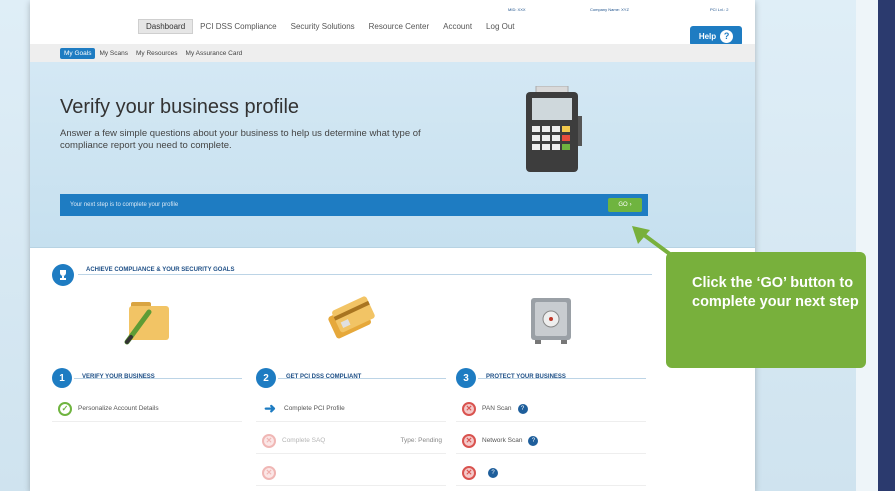  I want to click on task-label: Complete PCI Profile, so click(314, 408).